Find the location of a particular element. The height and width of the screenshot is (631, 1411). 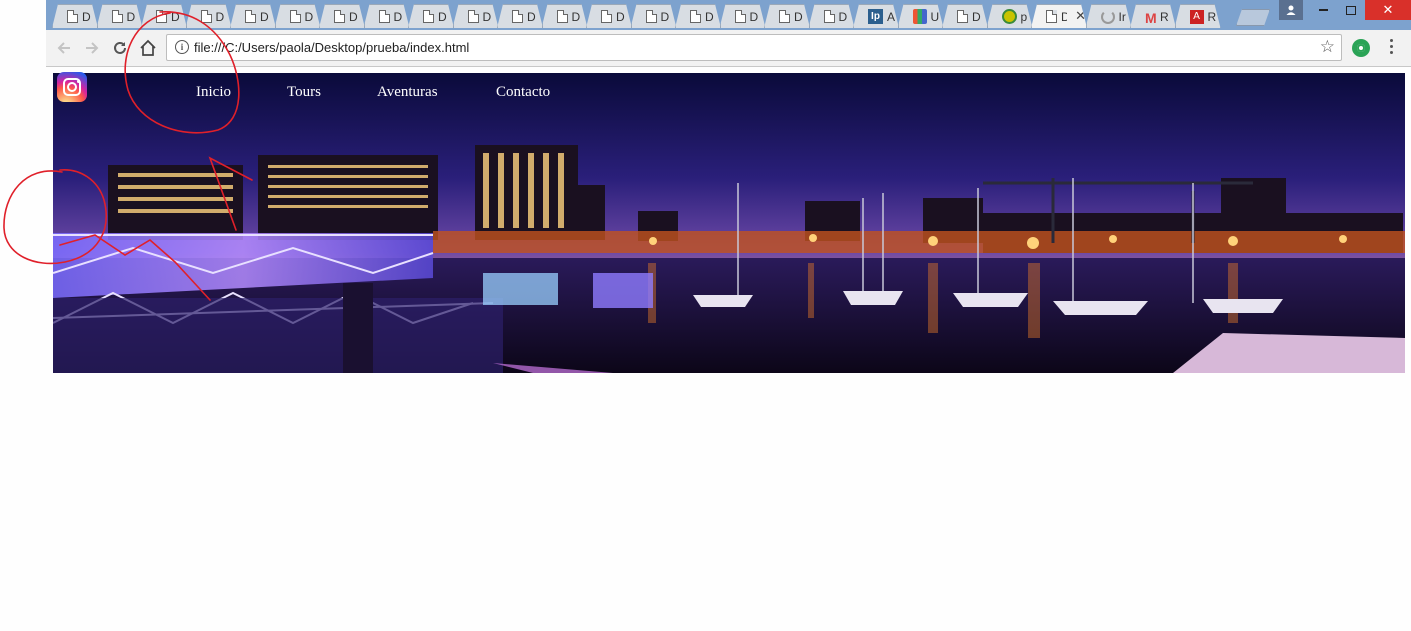

tab-title: p is located at coordinates (1024, 16).